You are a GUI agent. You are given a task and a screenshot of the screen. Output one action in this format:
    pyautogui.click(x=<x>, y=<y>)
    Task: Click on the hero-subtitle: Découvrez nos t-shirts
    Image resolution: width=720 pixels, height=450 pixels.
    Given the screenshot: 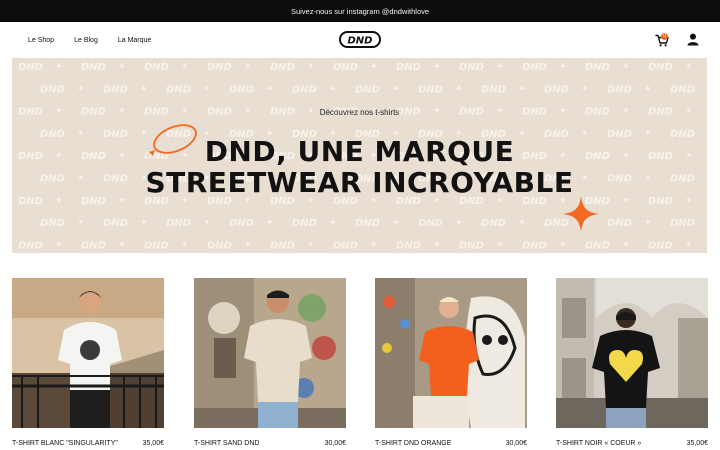 What is the action you would take?
    pyautogui.click(x=359, y=112)
    